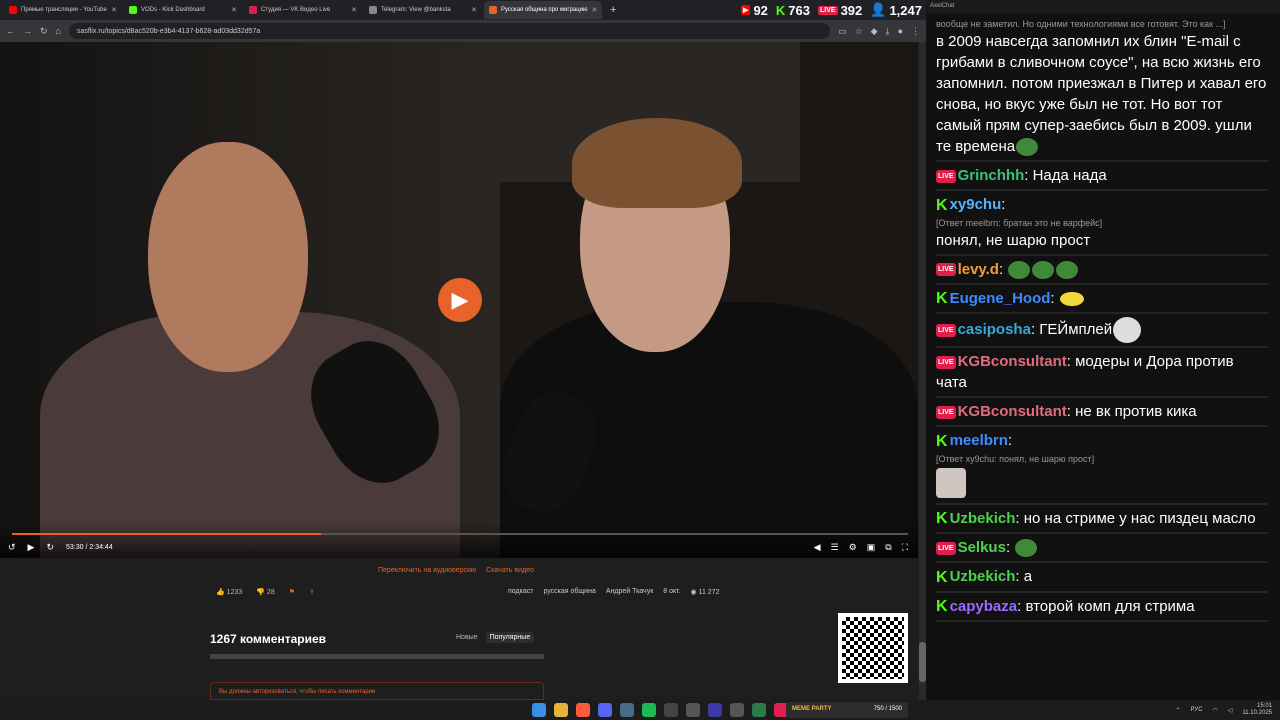 Image resolution: width=1280 pixels, height=720 pixels. What do you see at coordinates (539, 710) in the screenshot?
I see `windows-start-icon` at bounding box center [539, 710].